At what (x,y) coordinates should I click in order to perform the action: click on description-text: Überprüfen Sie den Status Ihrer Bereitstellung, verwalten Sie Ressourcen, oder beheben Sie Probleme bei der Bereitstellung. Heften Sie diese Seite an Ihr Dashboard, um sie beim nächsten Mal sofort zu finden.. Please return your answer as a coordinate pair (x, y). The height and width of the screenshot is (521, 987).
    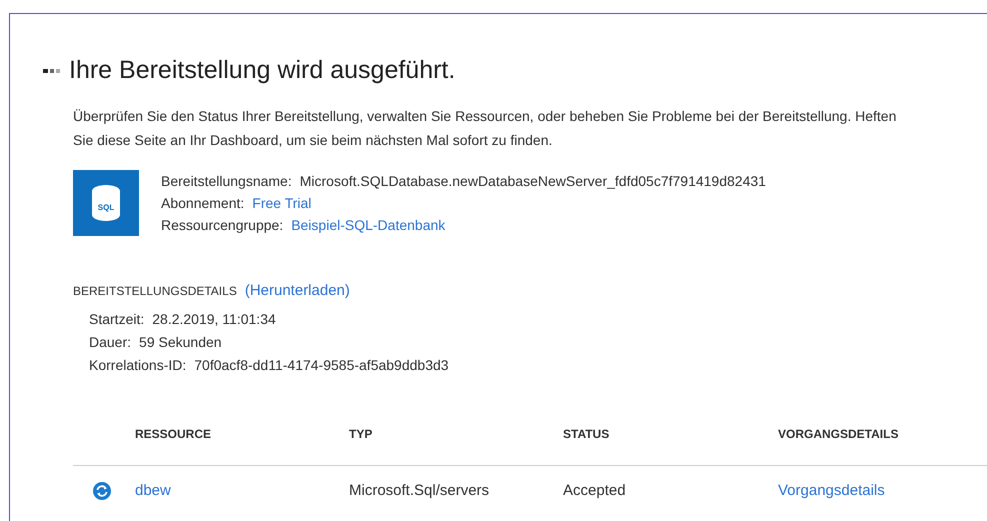
    Looking at the image, I should click on (485, 128).